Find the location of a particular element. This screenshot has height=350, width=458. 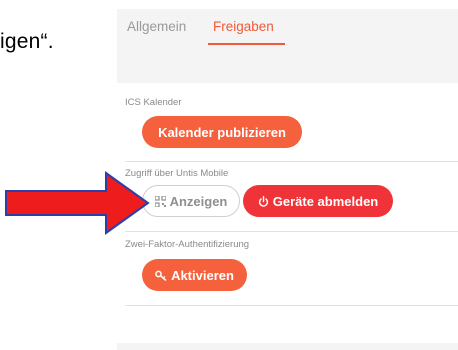

key-icon is located at coordinates (161, 275).